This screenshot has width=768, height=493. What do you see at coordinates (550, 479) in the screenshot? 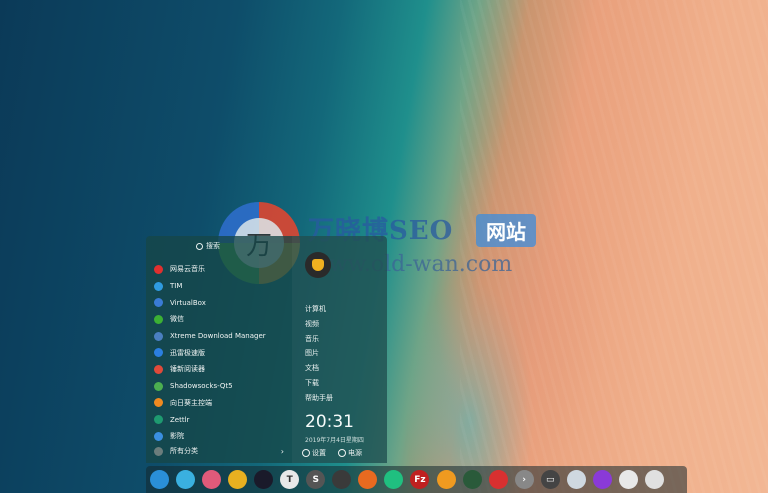
I see `deepin-terminal-icon: ▭` at bounding box center [550, 479].